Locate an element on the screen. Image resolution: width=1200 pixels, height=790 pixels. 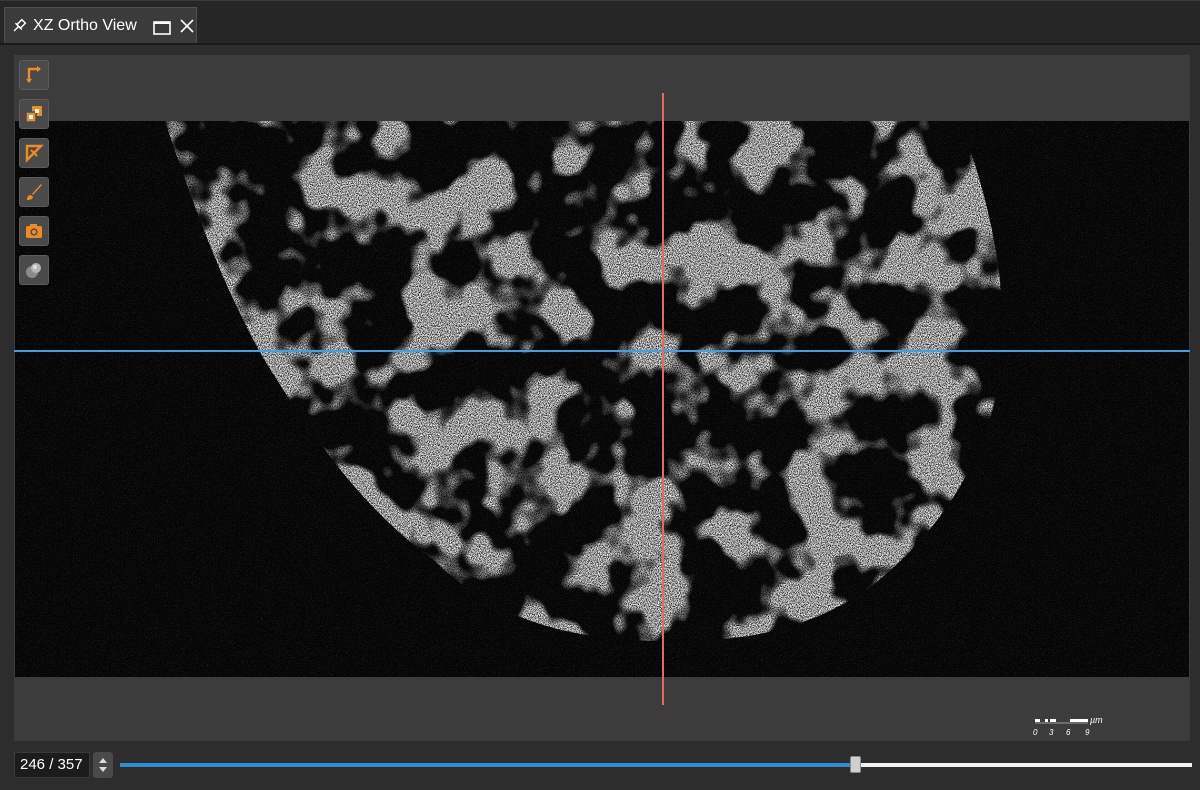
clip-triangle-icon is located at coordinates (34, 153).